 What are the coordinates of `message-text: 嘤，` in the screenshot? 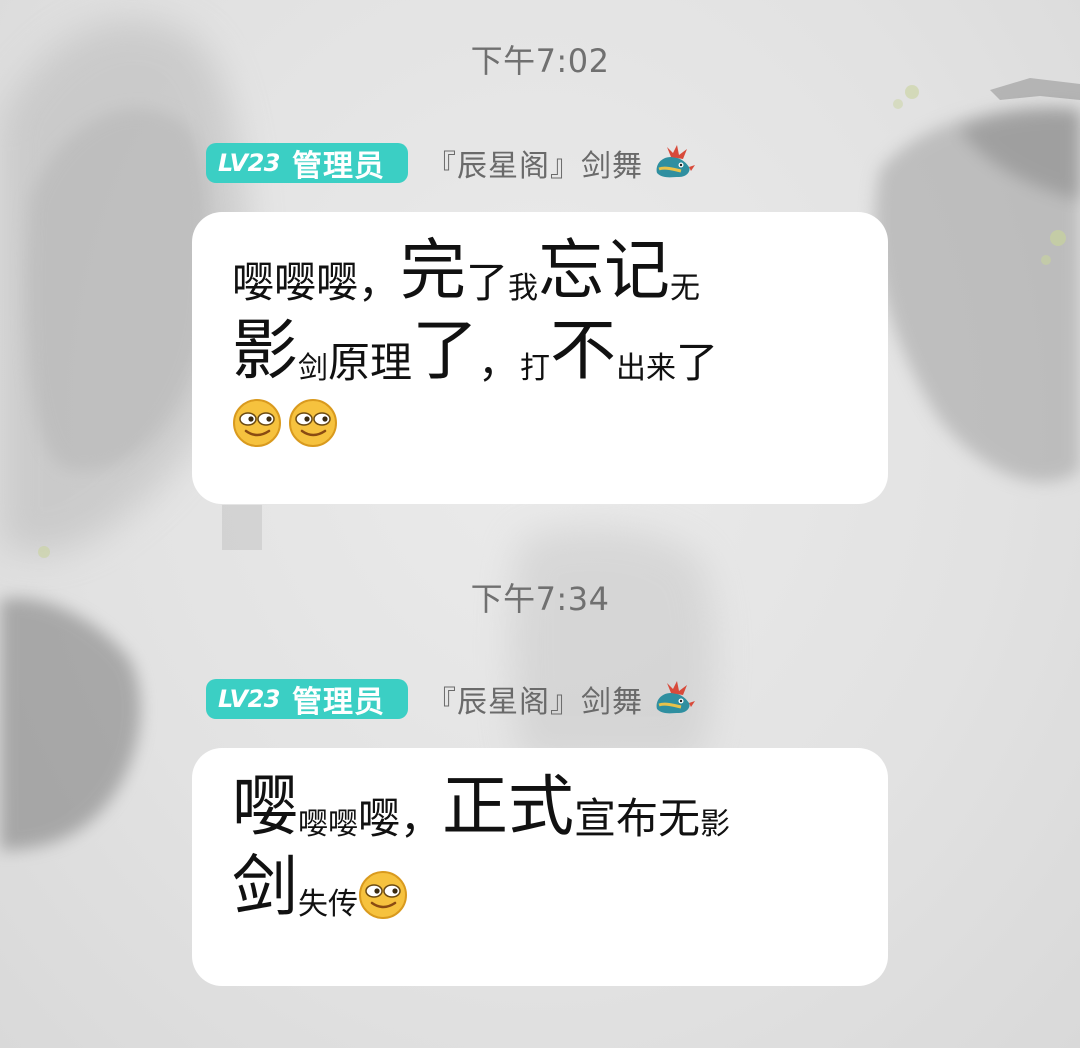 It's located at (400, 818).